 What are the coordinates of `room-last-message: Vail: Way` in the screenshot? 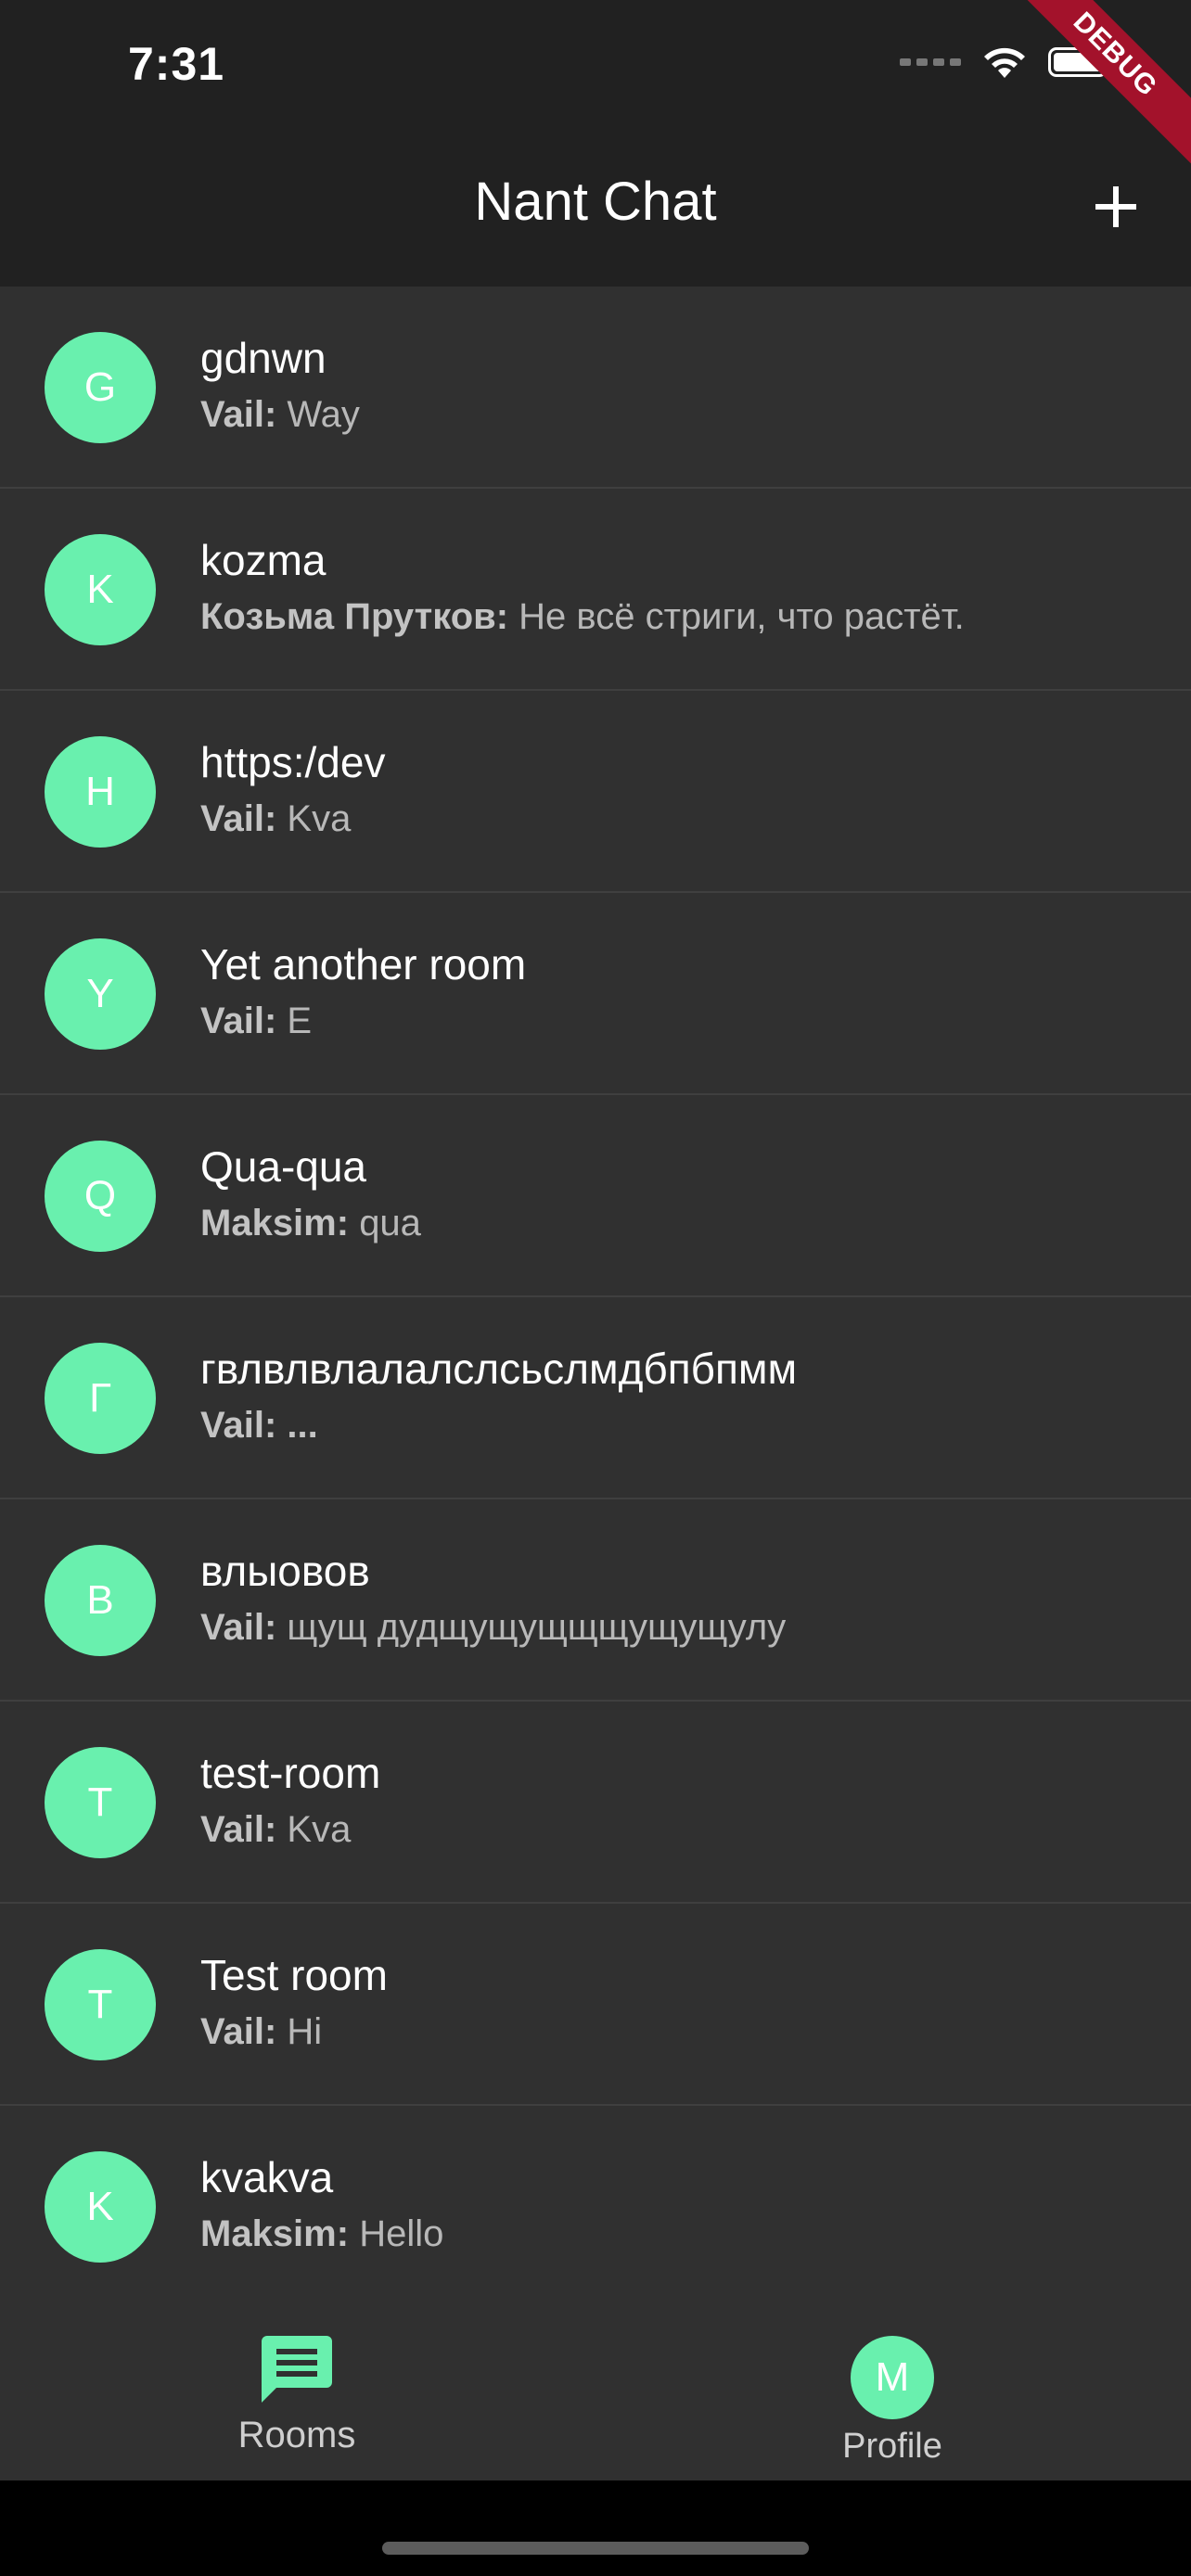 It's located at (280, 415).